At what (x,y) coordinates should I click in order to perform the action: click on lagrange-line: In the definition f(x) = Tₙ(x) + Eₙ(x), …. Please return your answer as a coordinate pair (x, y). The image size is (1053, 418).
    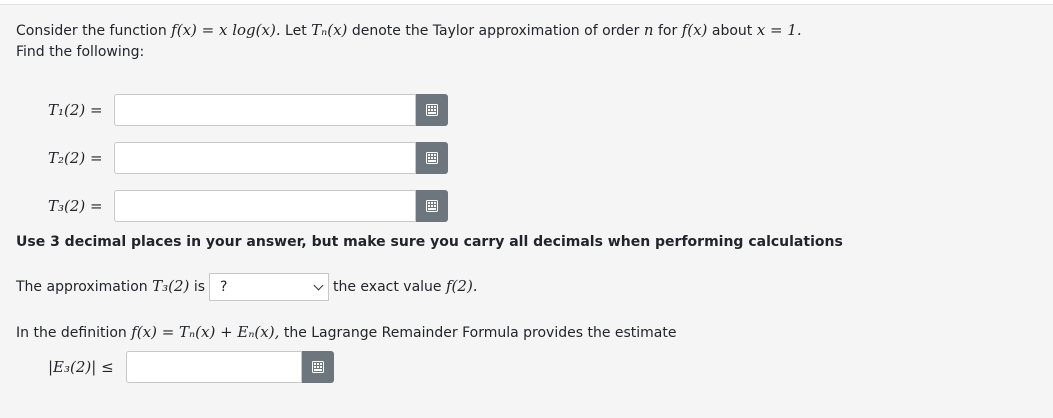
    Looking at the image, I should click on (346, 332).